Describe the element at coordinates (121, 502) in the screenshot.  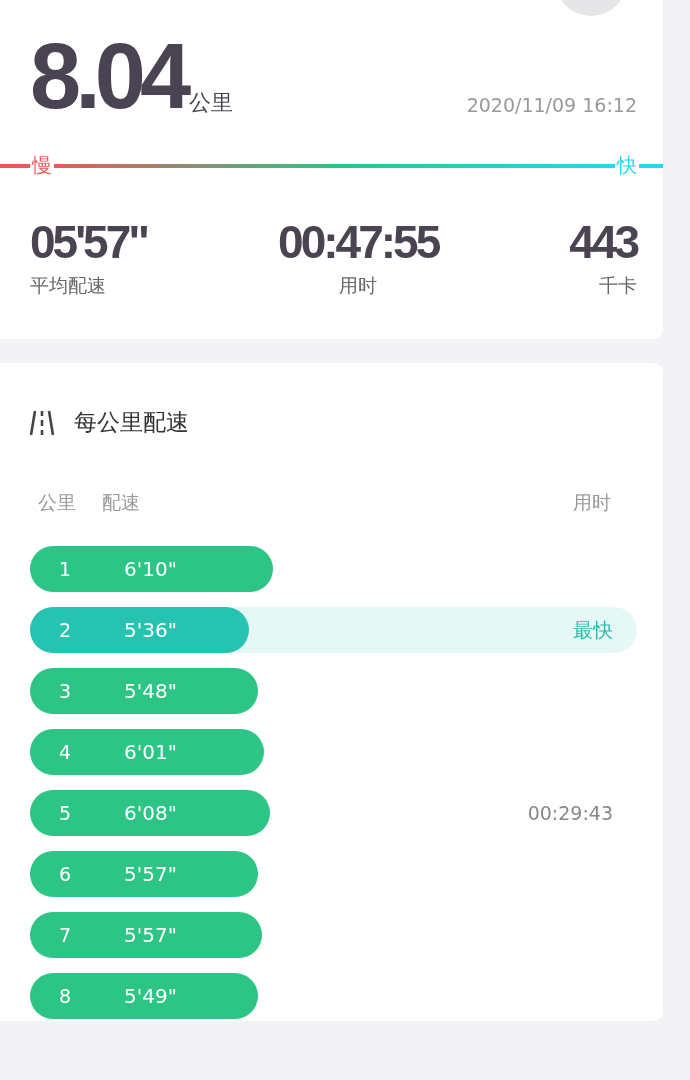
I see `column-header: 配速` at that location.